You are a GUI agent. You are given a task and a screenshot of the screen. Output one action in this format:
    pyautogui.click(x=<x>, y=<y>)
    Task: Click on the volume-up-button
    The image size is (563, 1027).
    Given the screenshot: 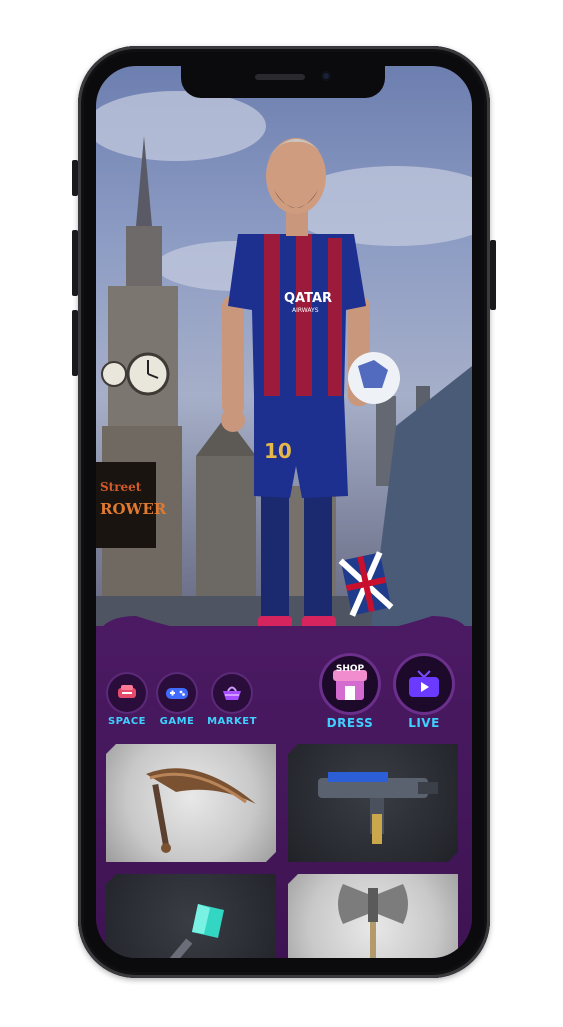 What is the action you would take?
    pyautogui.click(x=75, y=263)
    